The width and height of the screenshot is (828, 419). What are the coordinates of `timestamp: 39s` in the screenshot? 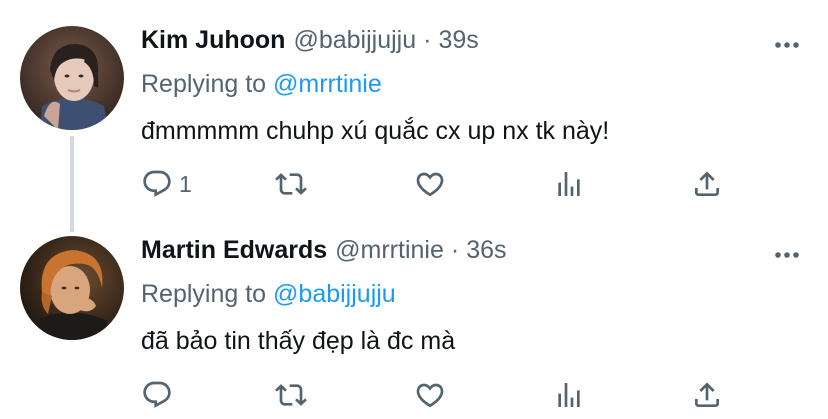 It's located at (458, 40).